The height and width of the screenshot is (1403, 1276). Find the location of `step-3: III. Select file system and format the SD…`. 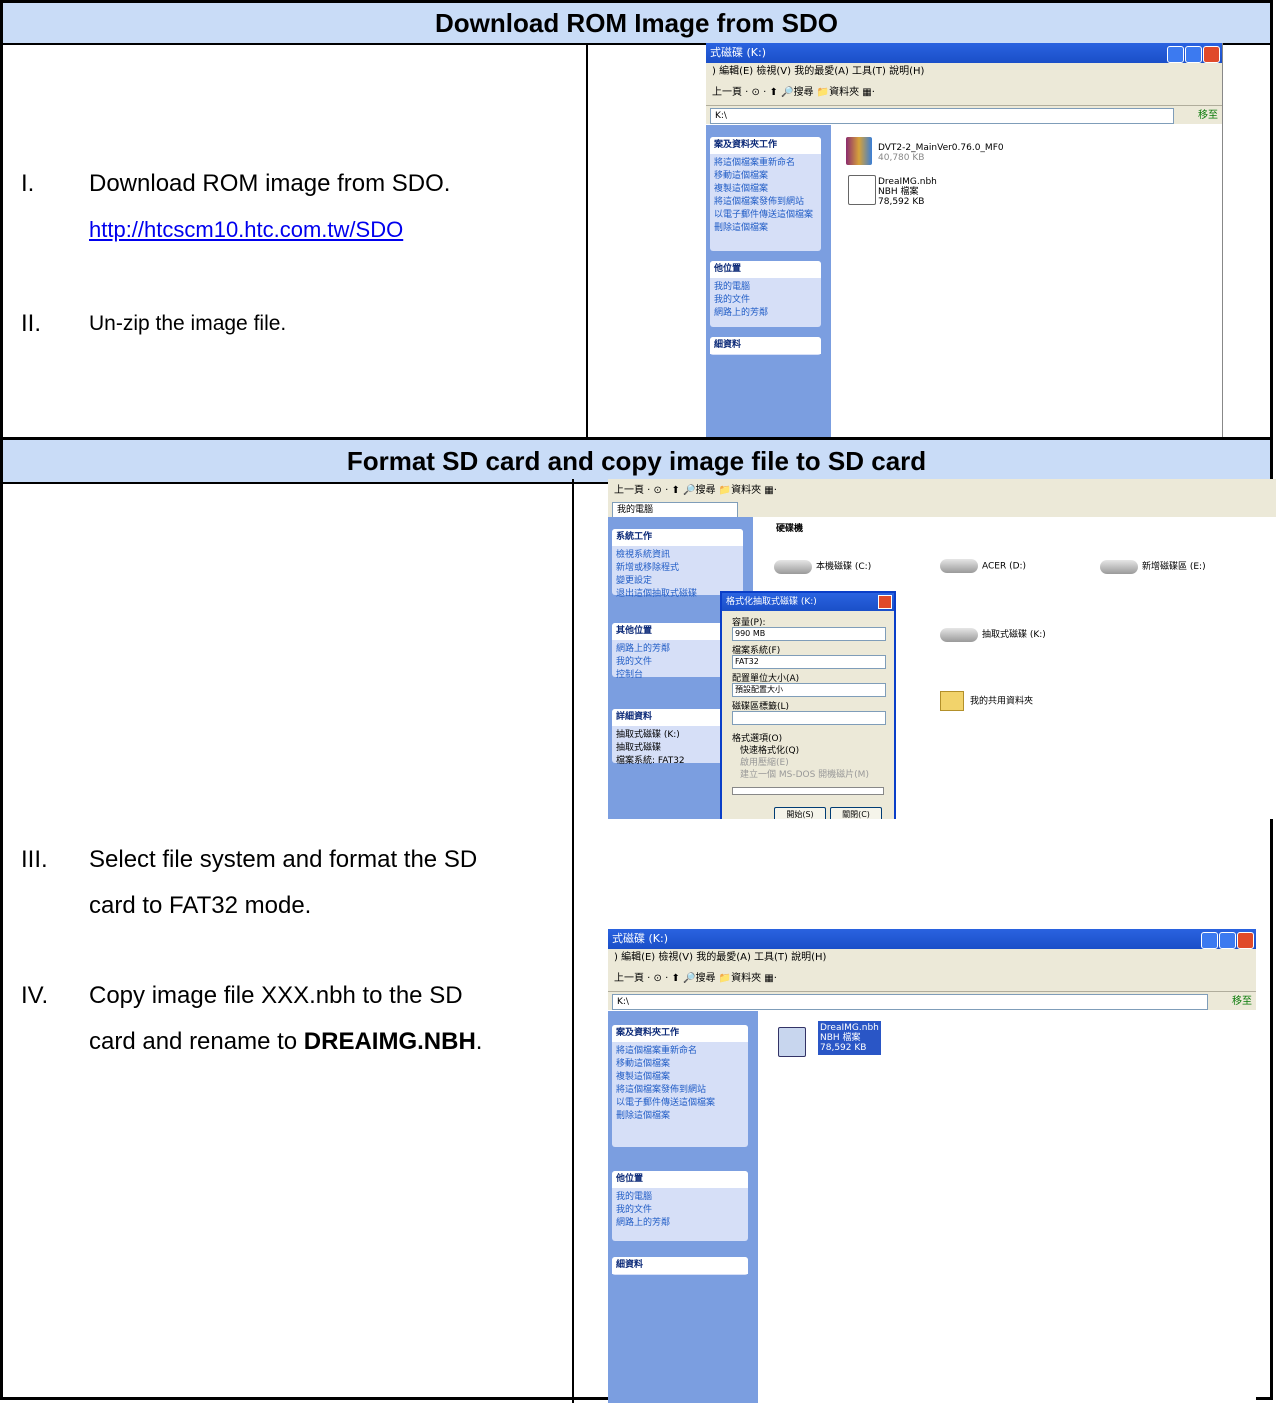

step-3: III. Select file system and format the SD… is located at coordinates (249, 883).